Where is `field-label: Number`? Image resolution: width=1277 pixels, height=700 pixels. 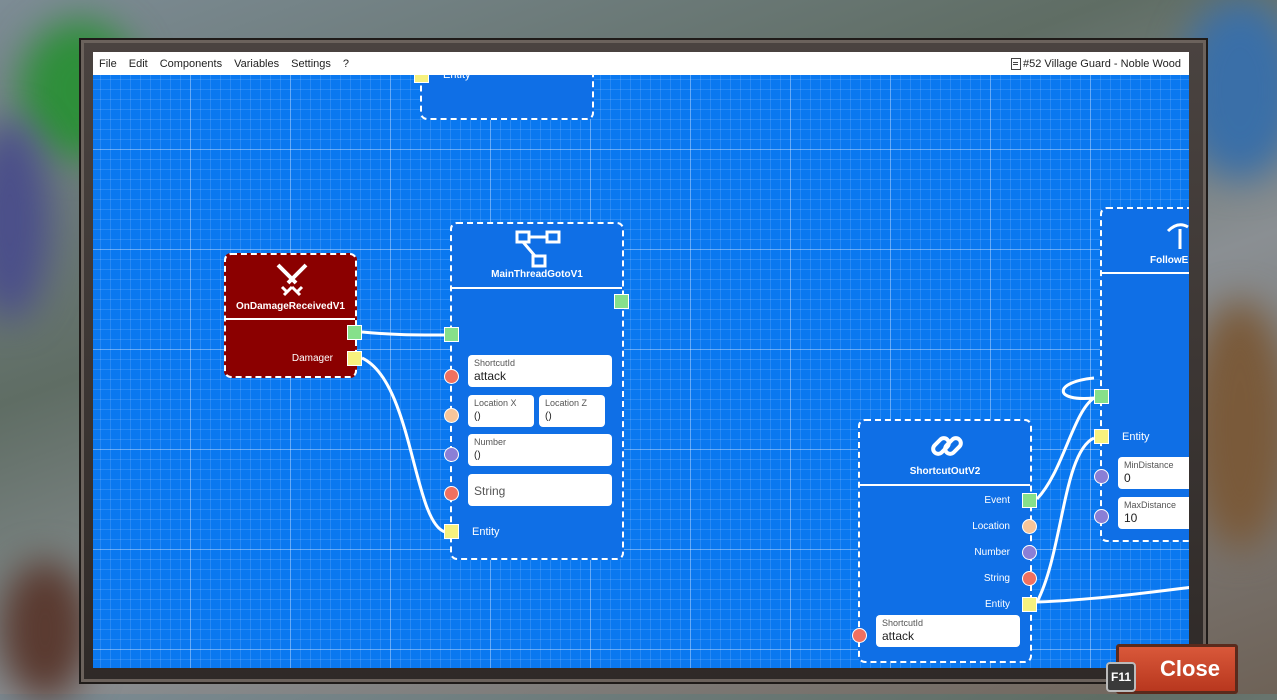 field-label: Number is located at coordinates (490, 442).